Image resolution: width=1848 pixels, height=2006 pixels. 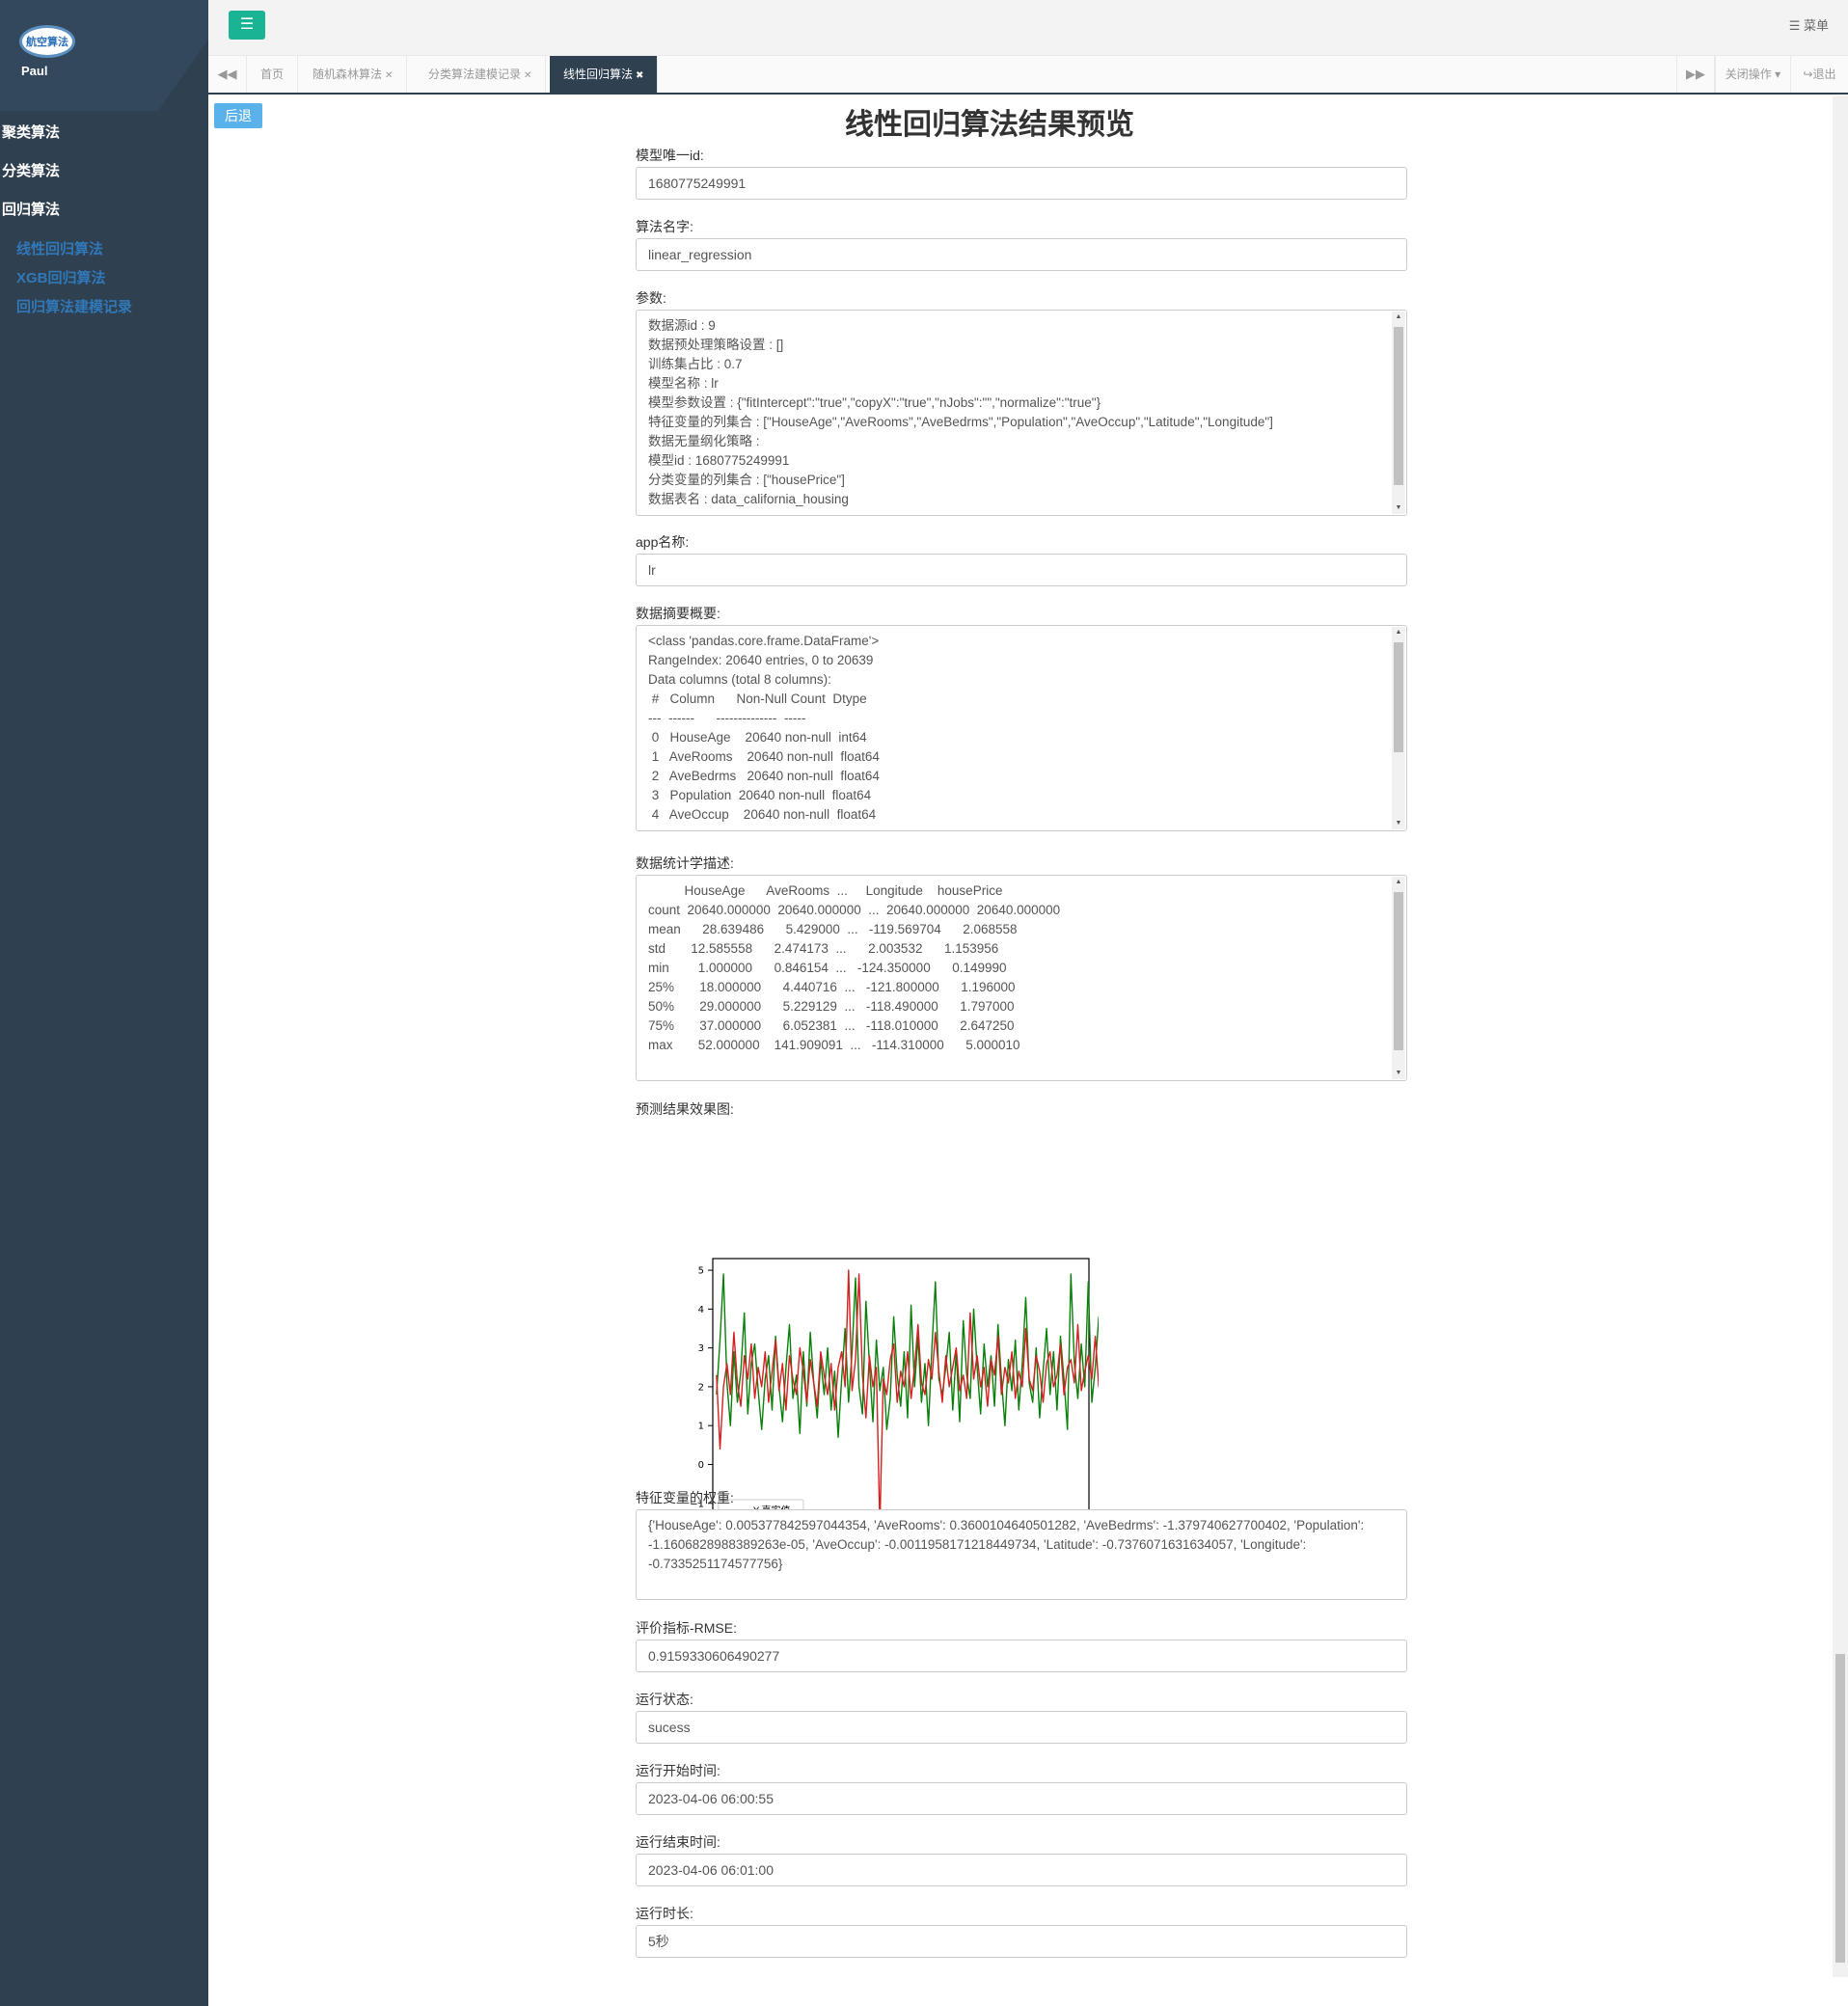 What do you see at coordinates (1028, 28) in the screenshot?
I see `top-navbar: ☰ ☰ 菜单` at bounding box center [1028, 28].